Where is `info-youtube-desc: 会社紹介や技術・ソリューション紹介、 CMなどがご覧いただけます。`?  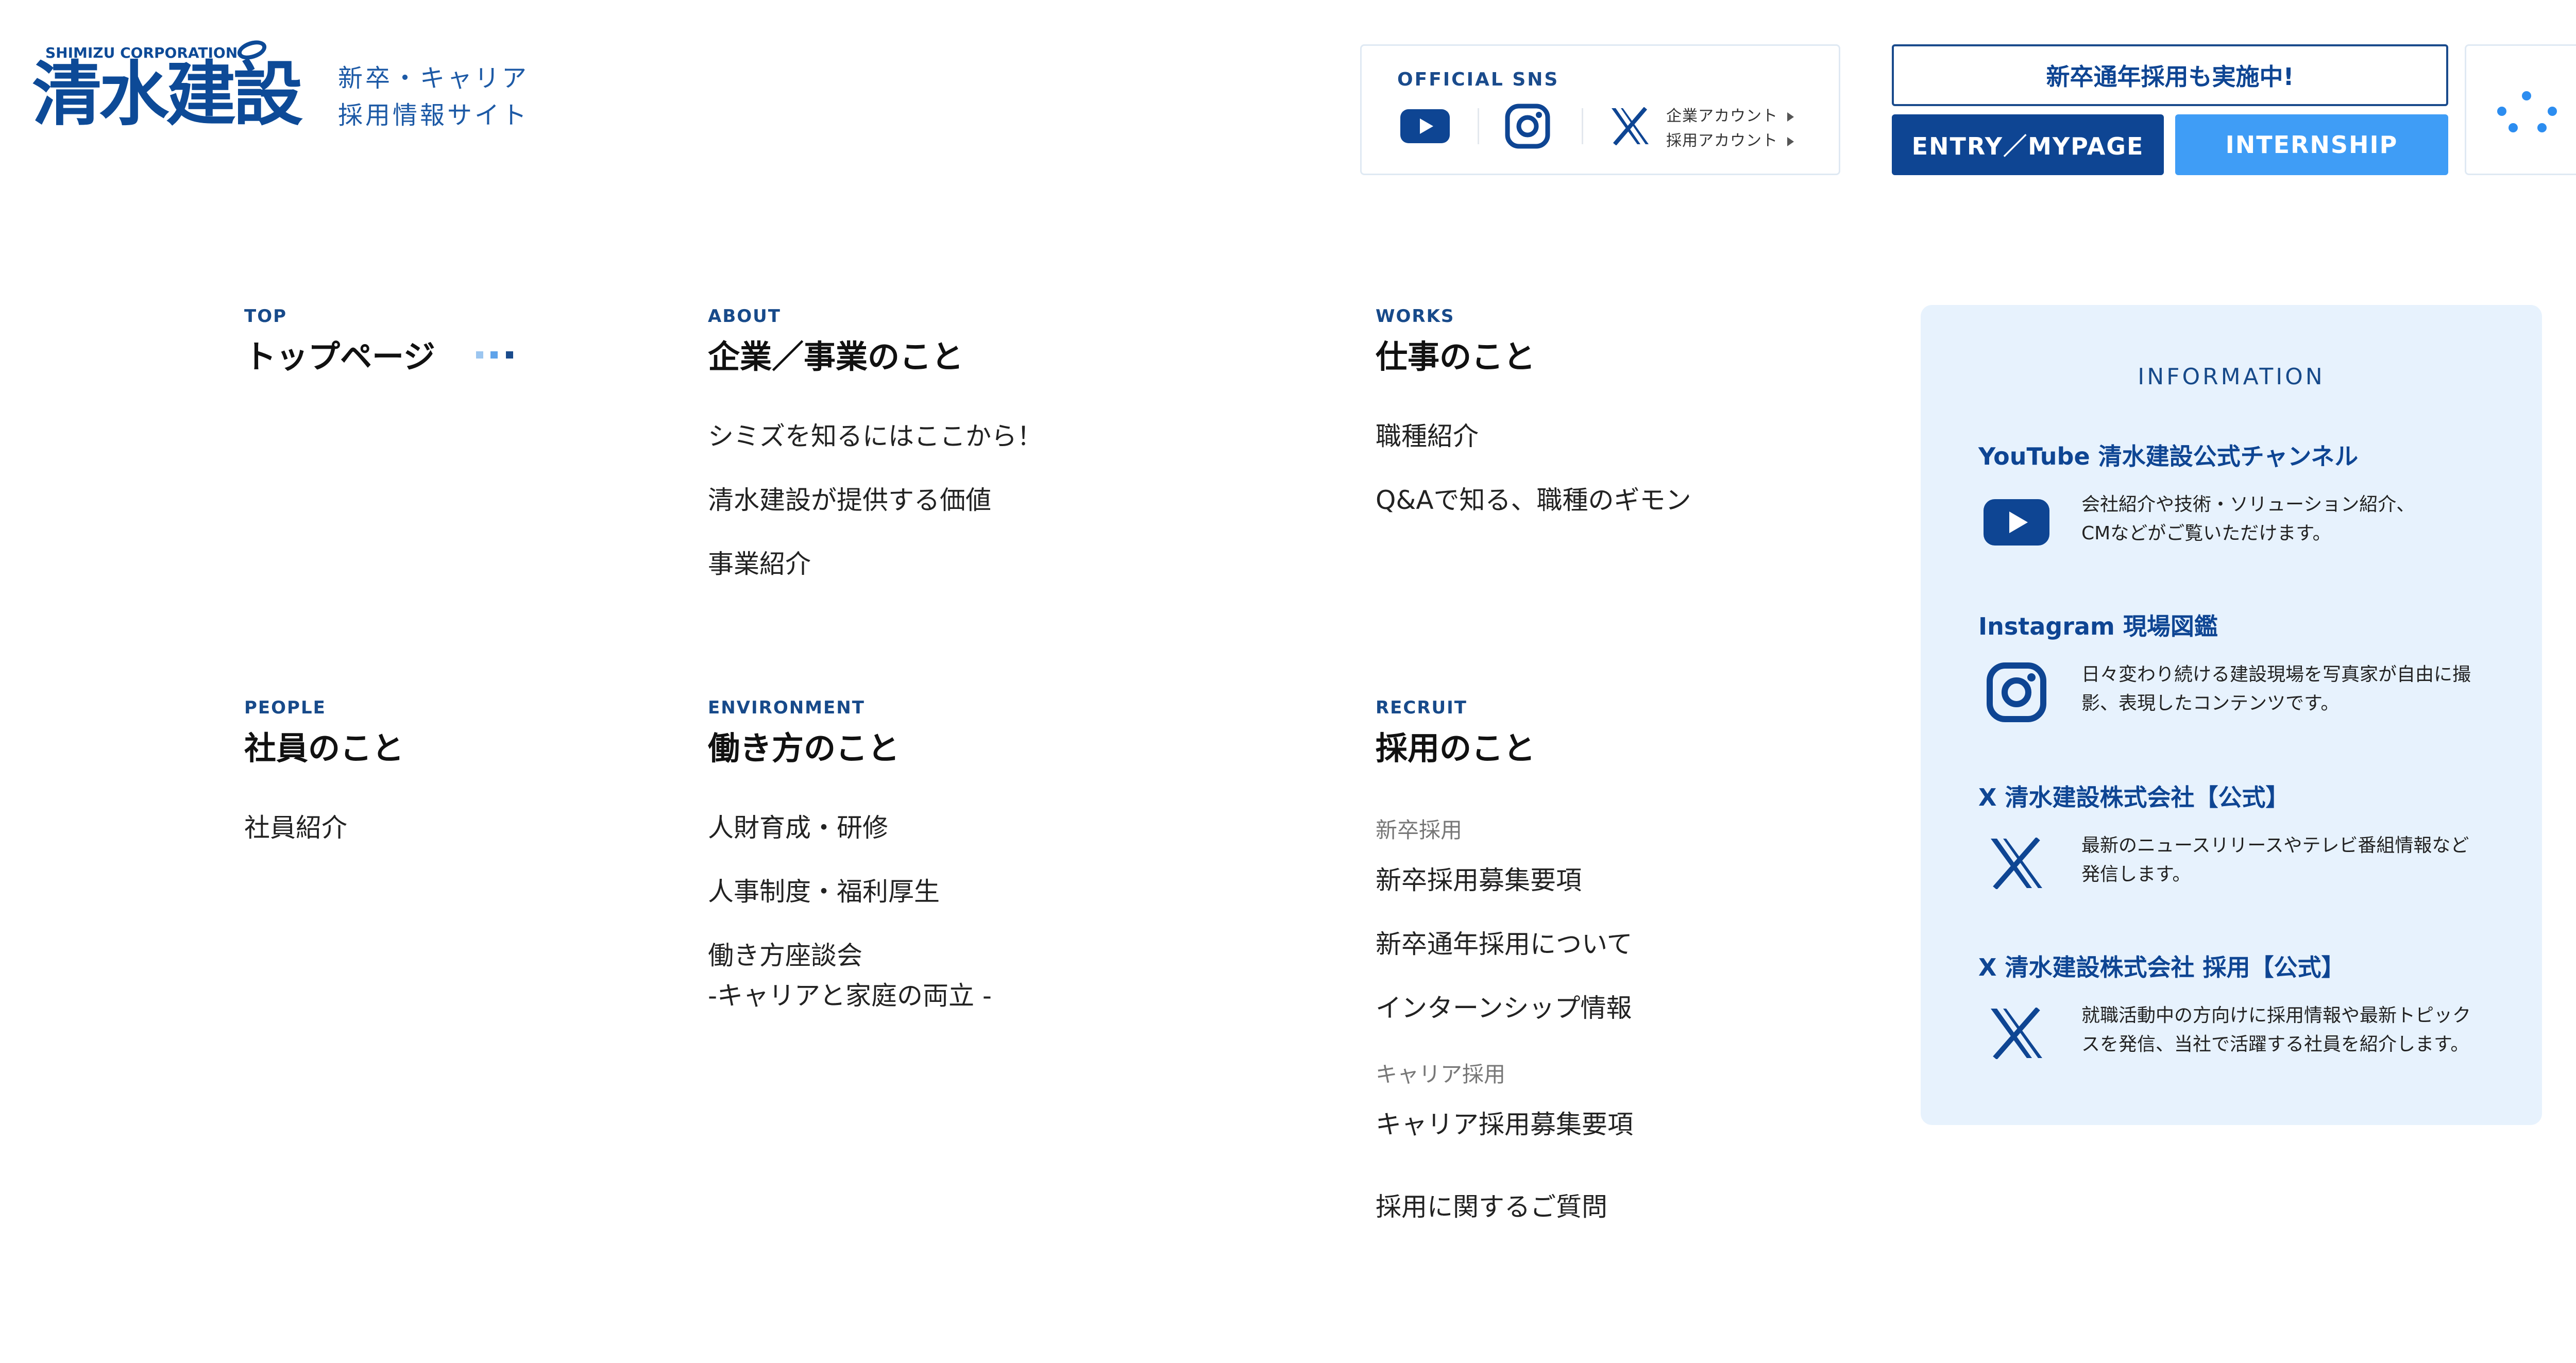
info-youtube-desc: 会社紹介や技術・ソリューション紹介、 CMなどがご覧いただけます。 is located at coordinates (2248, 519).